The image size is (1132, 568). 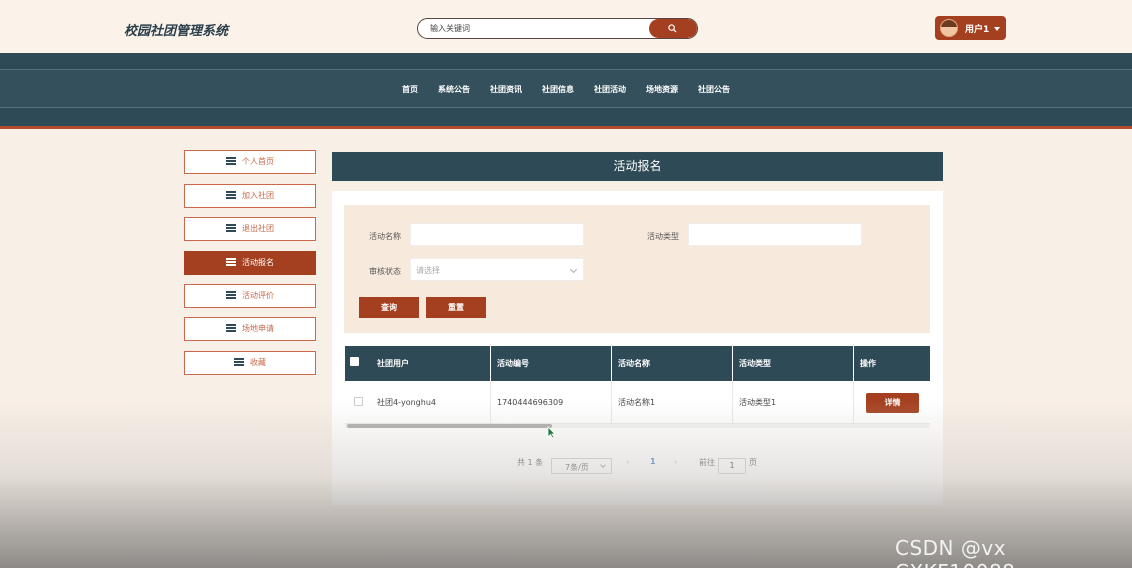 What do you see at coordinates (637, 166) in the screenshot?
I see `page-title: 活动报名` at bounding box center [637, 166].